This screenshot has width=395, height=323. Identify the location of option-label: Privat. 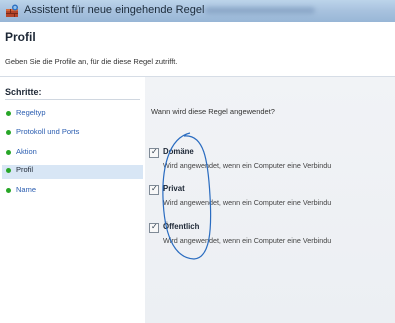
(174, 188).